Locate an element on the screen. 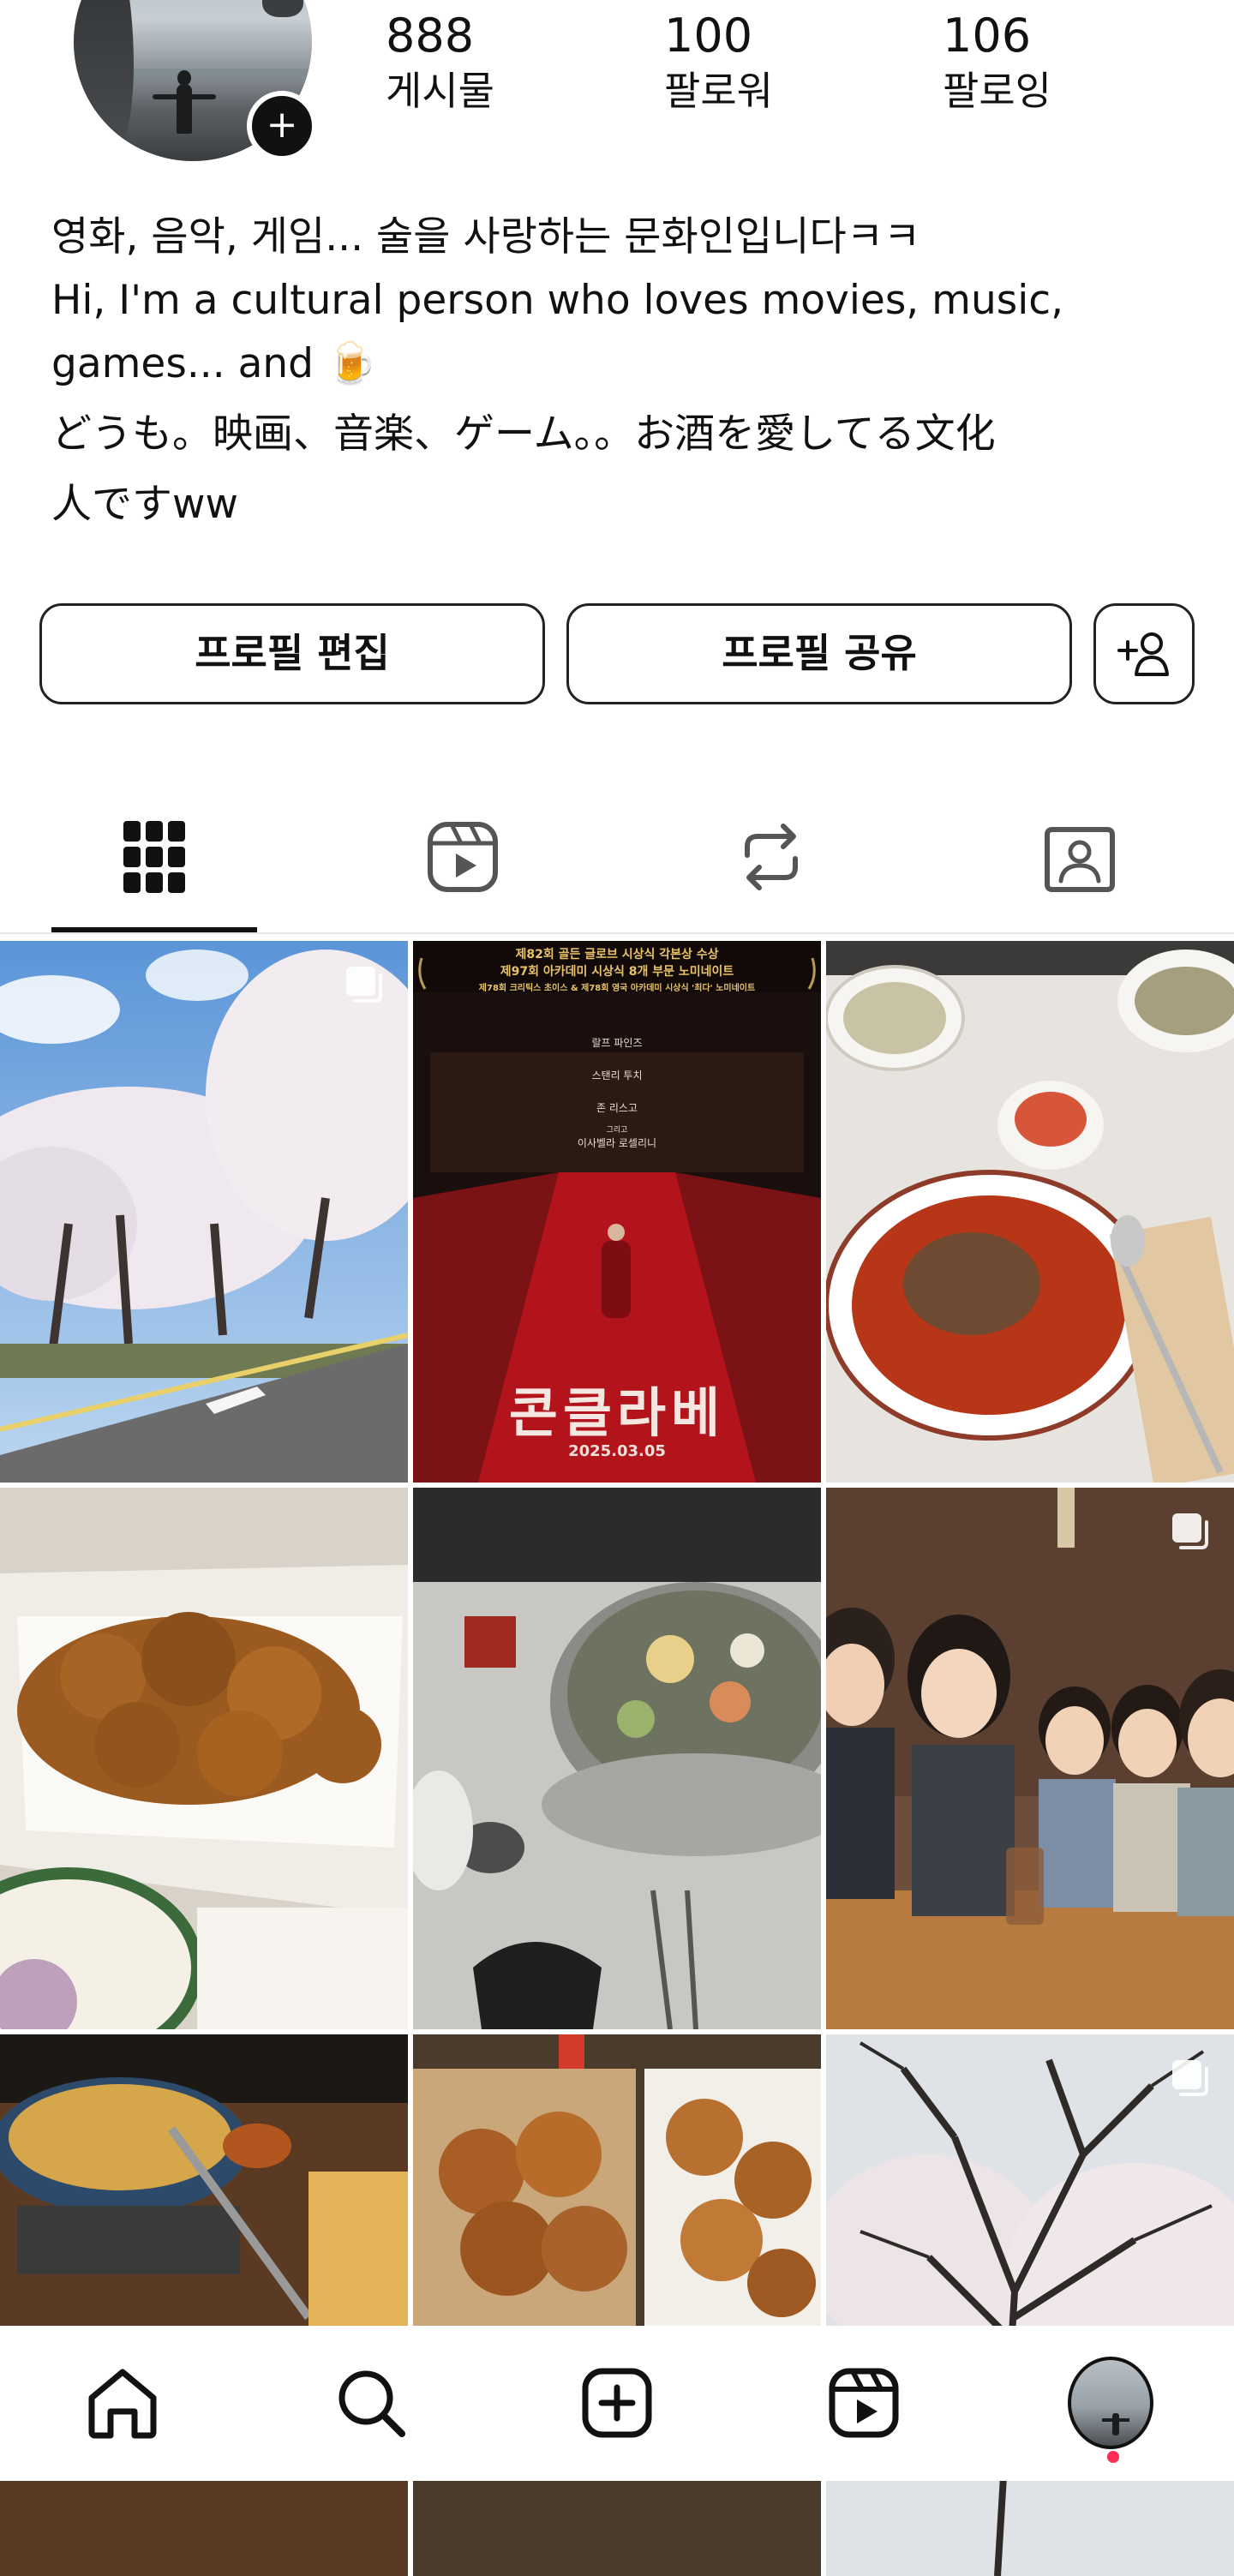  followers-count: 100 팔로워 is located at coordinates (718, 60).